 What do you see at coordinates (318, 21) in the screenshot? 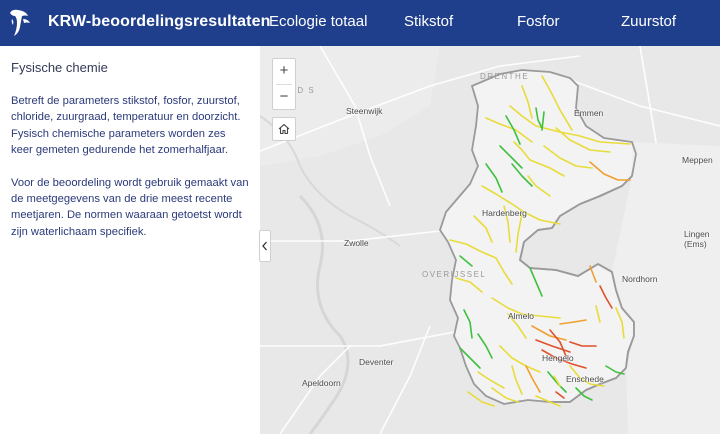
I see `tab-ecologie-totaal: Ecologie totaal` at bounding box center [318, 21].